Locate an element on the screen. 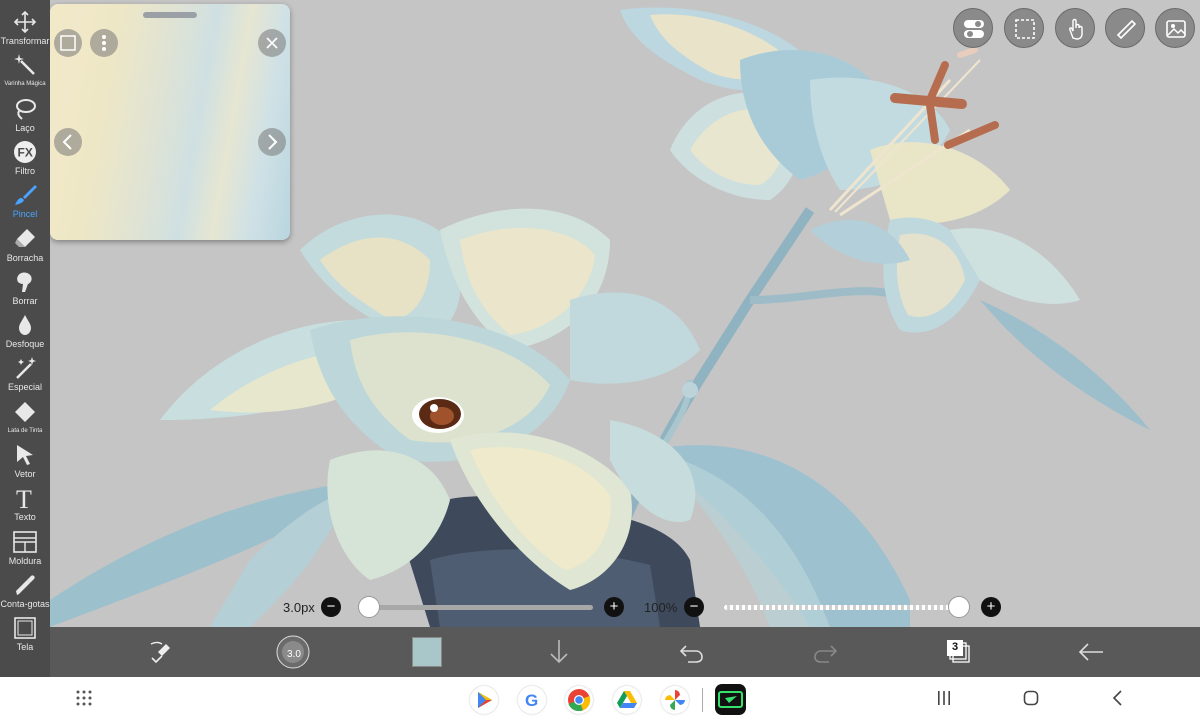 The image size is (1200, 720). size-decrease-button: − is located at coordinates (331, 607).